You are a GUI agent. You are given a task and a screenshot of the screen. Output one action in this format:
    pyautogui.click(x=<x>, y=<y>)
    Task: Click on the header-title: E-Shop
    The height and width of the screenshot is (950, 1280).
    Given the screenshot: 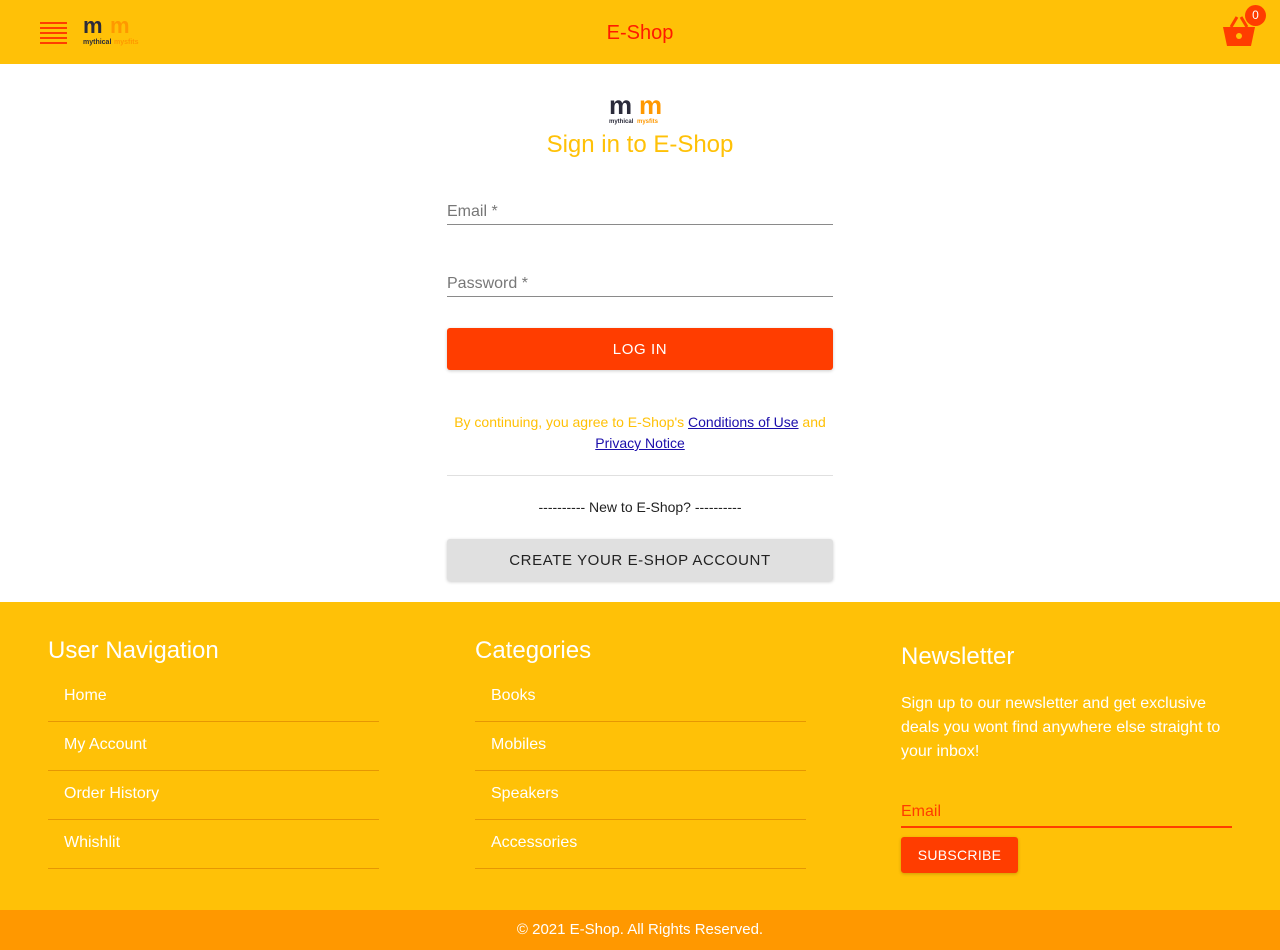 What is the action you would take?
    pyautogui.click(x=640, y=33)
    